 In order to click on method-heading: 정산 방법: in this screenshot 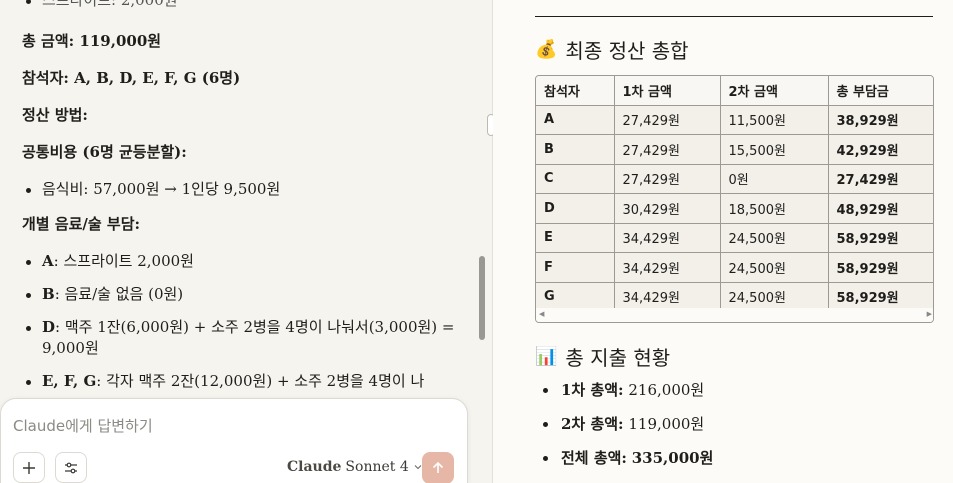, I will do `click(55, 115)`.